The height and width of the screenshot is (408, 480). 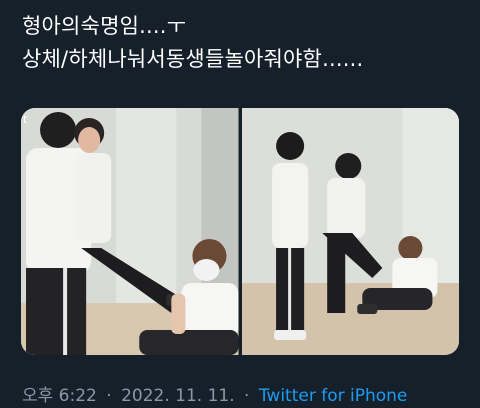 What do you see at coordinates (333, 396) in the screenshot?
I see `tweet-source-link: Twitter for iPhone` at bounding box center [333, 396].